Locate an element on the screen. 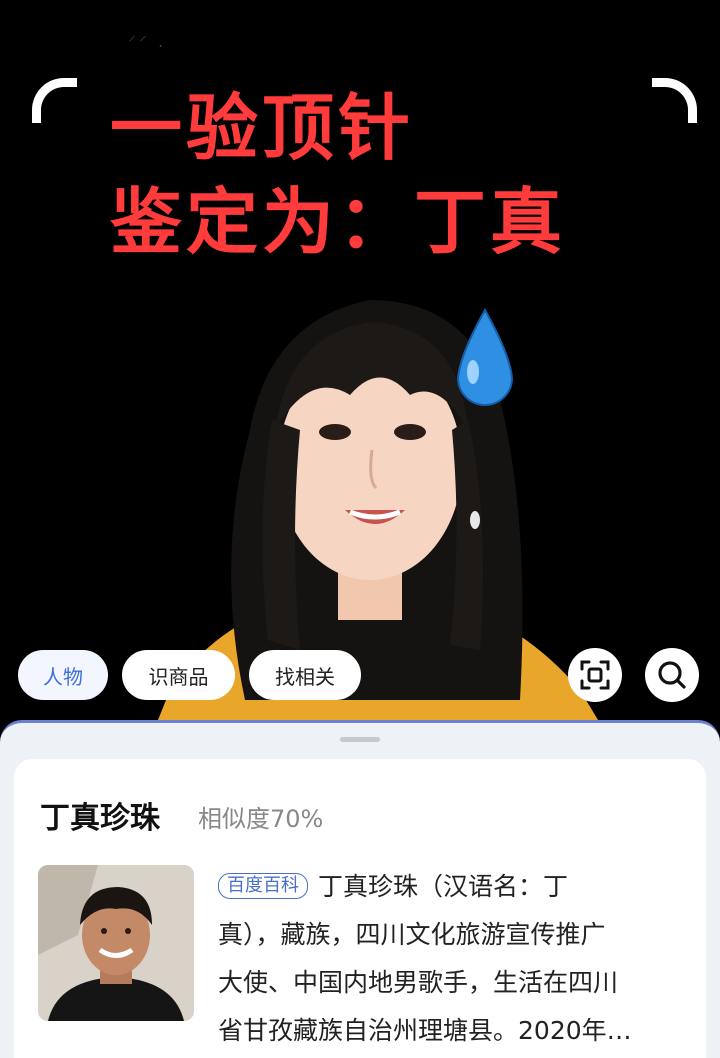 The image size is (720, 1058). description-line-1: 百度百科 丁真珍珠（汉语名：丁 is located at coordinates (458, 887).